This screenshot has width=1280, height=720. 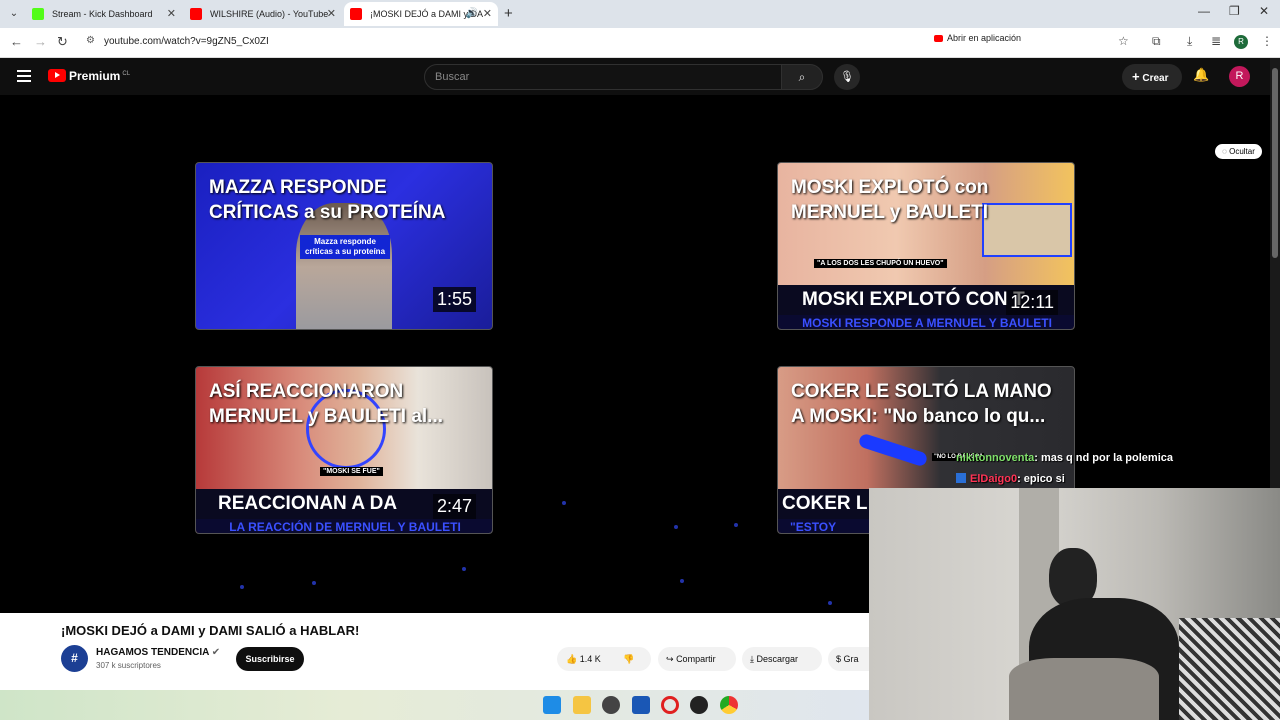 What do you see at coordinates (995, 458) in the screenshot?
I see `chat-username: nikitonnoventa` at bounding box center [995, 458].